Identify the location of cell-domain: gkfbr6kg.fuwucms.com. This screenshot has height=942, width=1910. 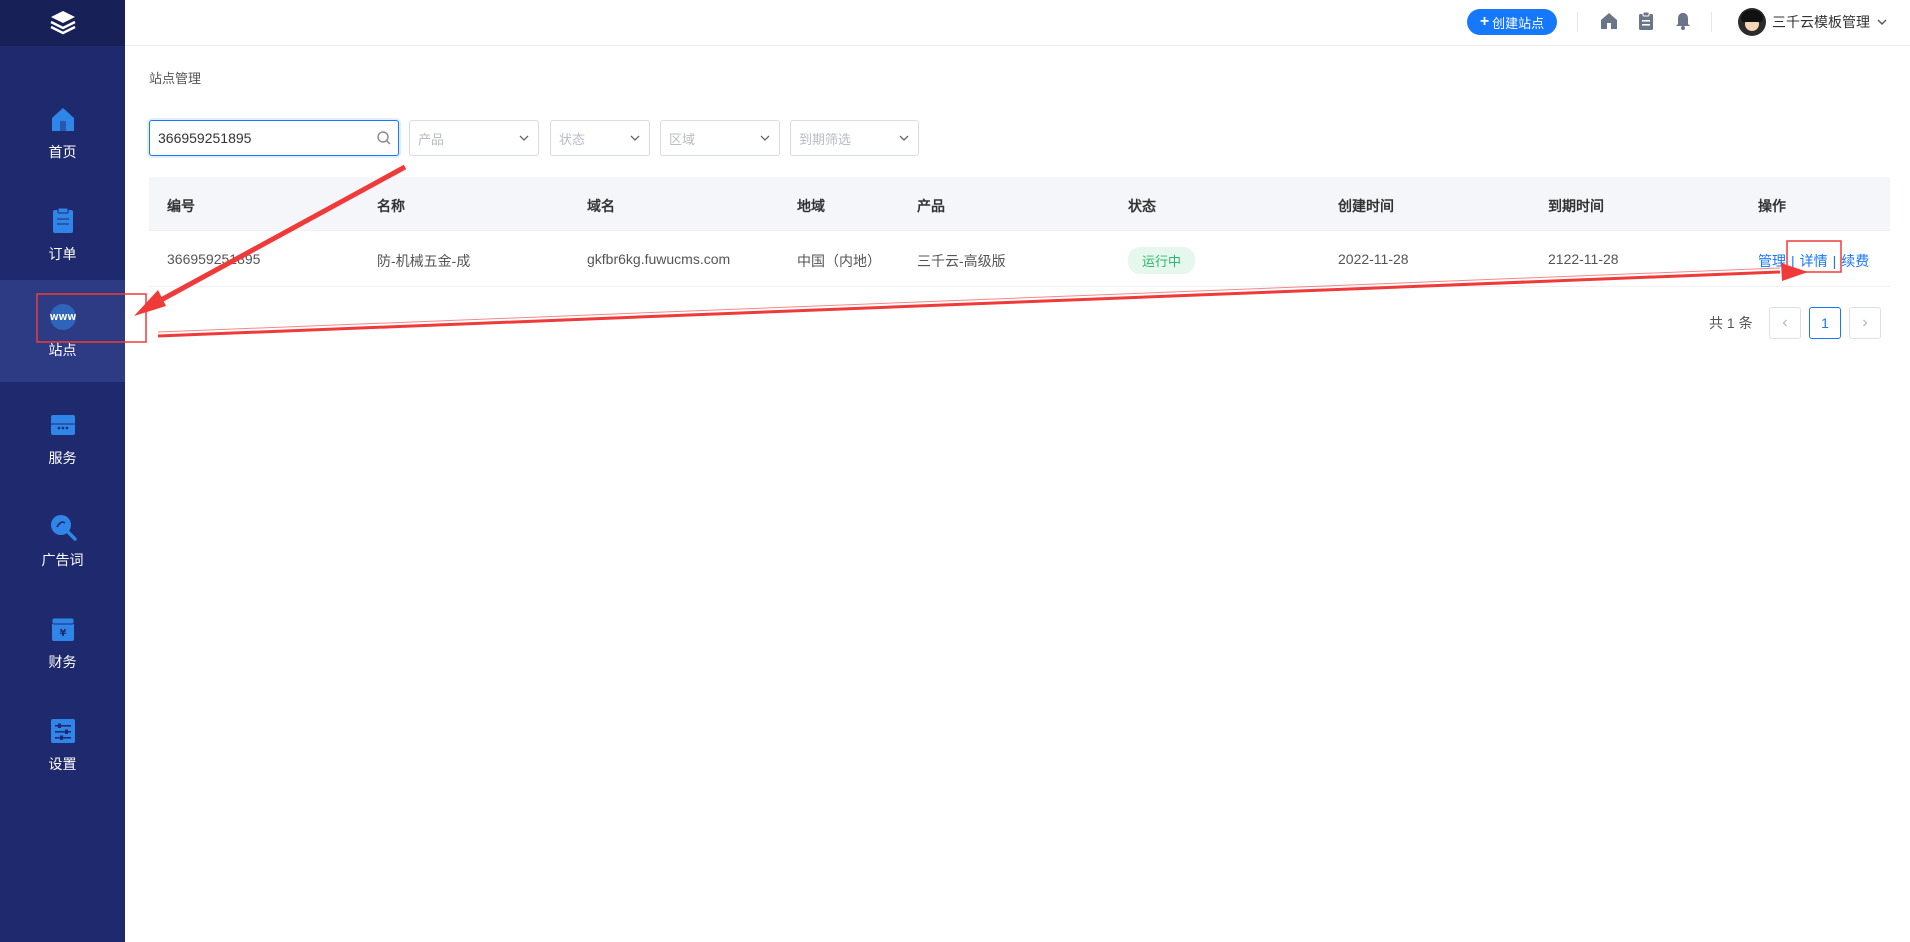
(659, 259).